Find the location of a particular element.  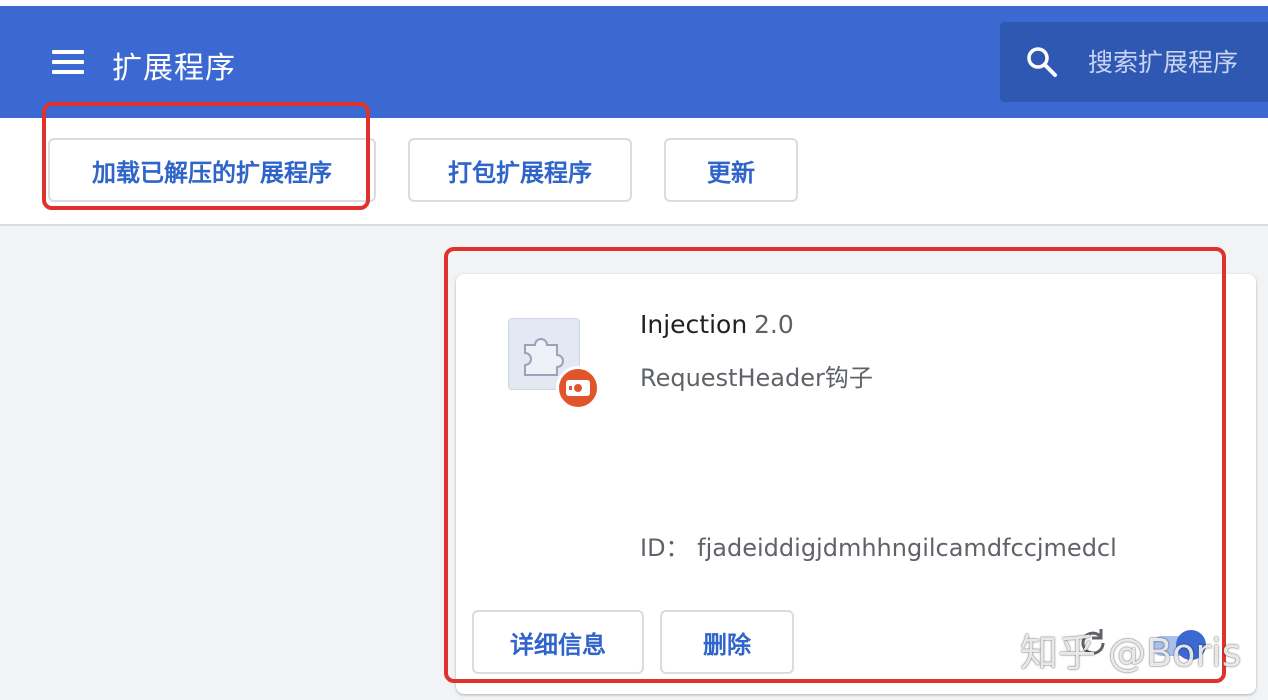

extension-name: Injection is located at coordinates (694, 324).